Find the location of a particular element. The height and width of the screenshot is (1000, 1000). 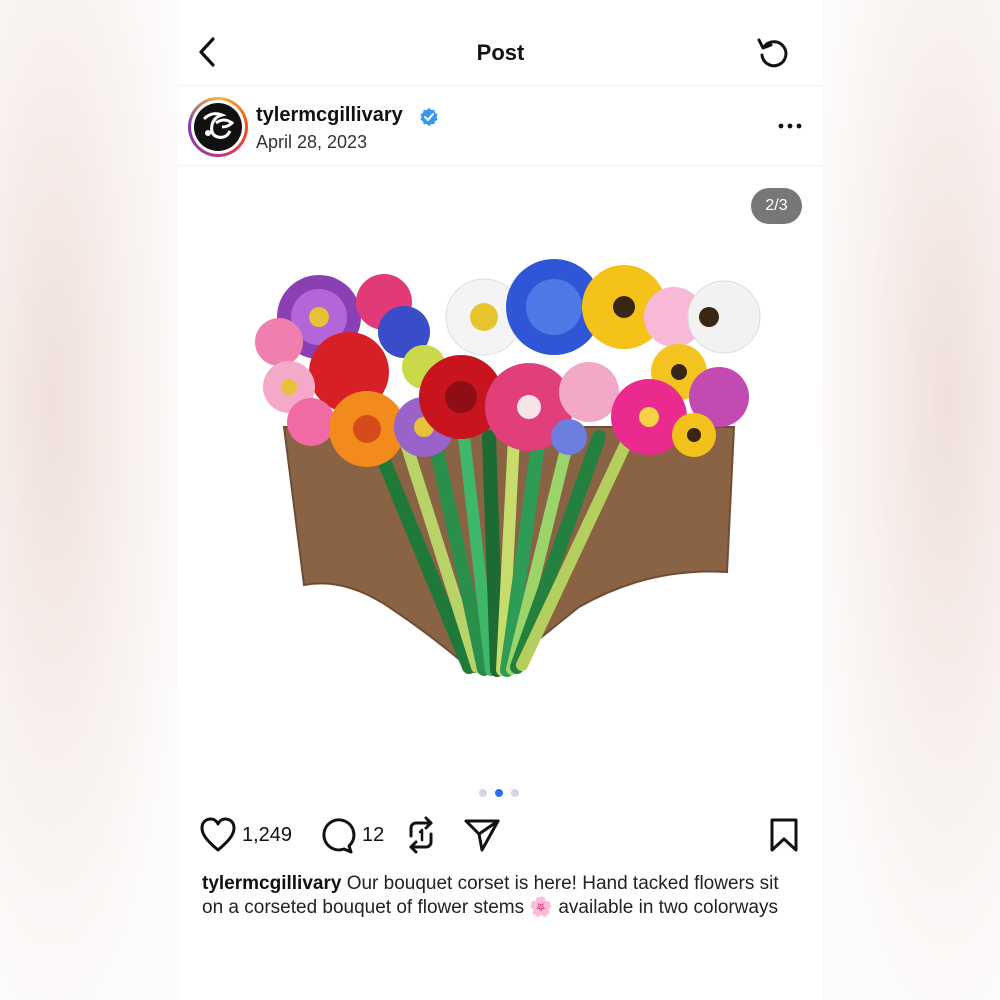

page-title: Post is located at coordinates (500, 52).